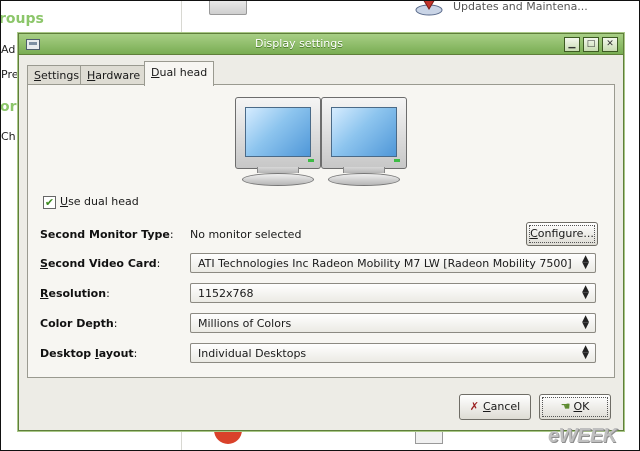 This screenshot has height=451, width=640. I want to click on monitor-icon-secondary, so click(364, 141).